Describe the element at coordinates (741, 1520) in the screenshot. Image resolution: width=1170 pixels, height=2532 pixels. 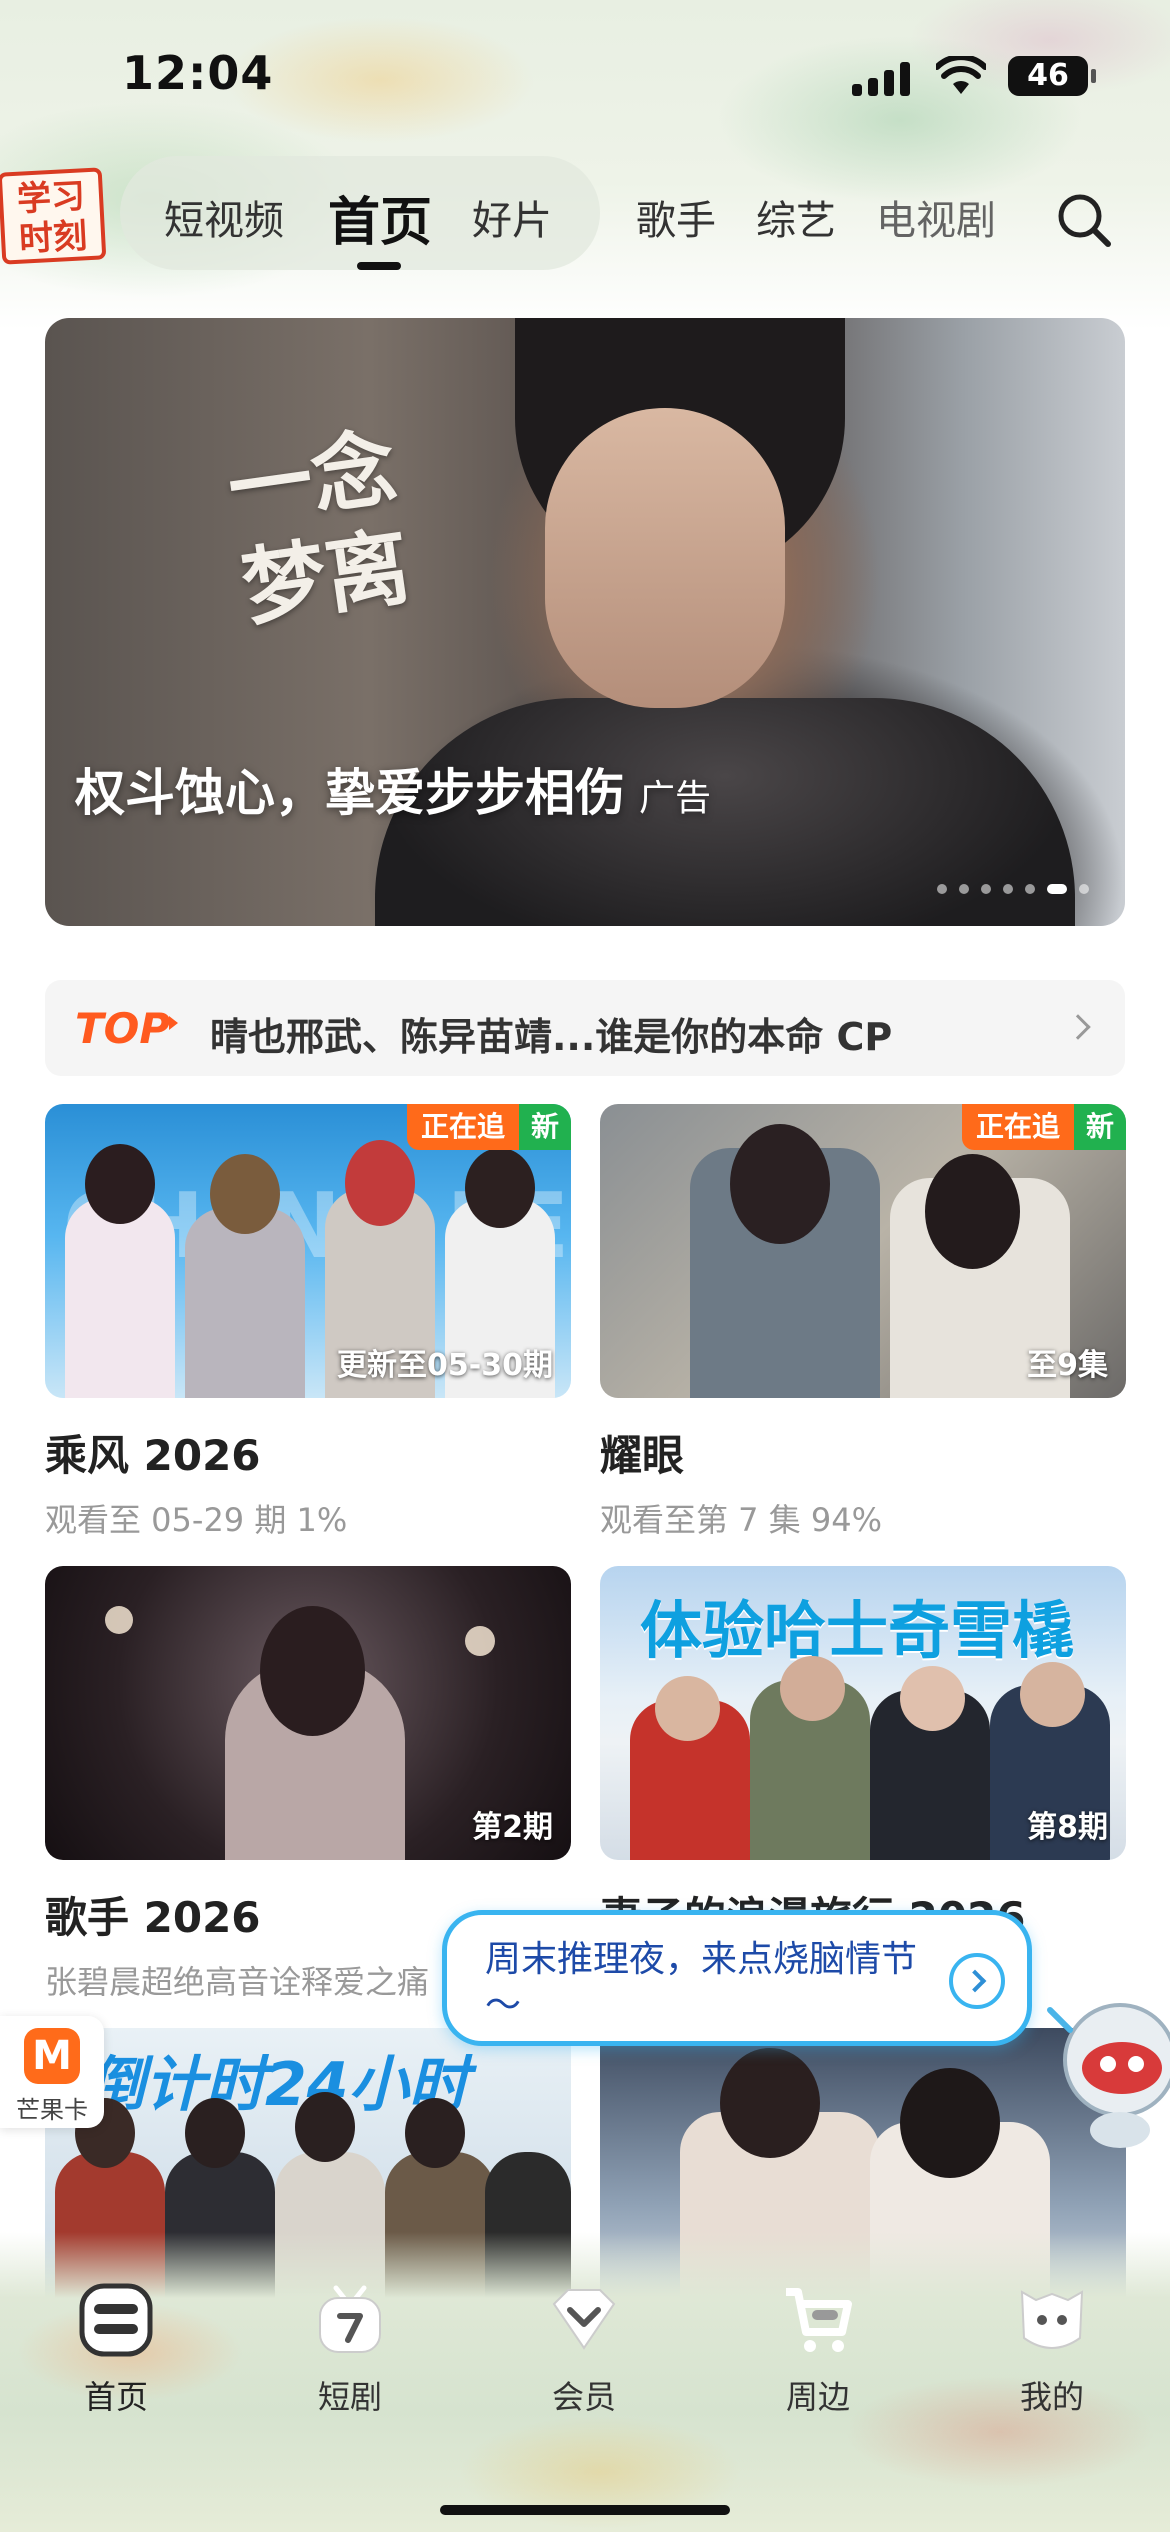
I see `card-progress: 观看至第 7 集 94%` at that location.